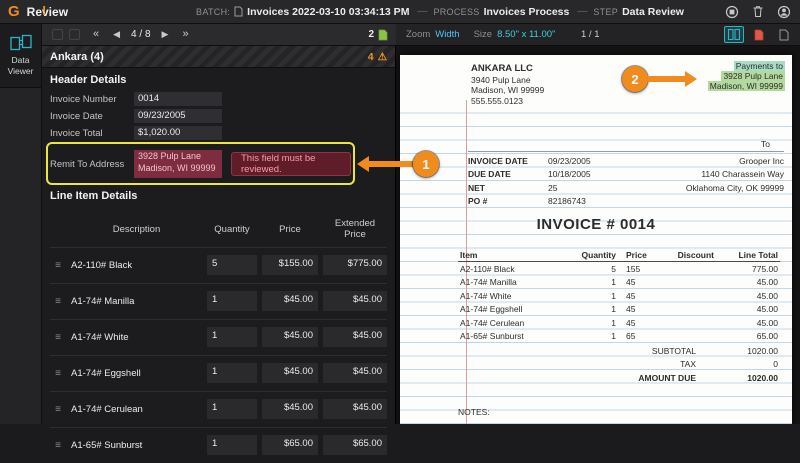  What do you see at coordinates (136, 409) in the screenshot?
I see `description-cell: A1-74# Cerulean` at bounding box center [136, 409].